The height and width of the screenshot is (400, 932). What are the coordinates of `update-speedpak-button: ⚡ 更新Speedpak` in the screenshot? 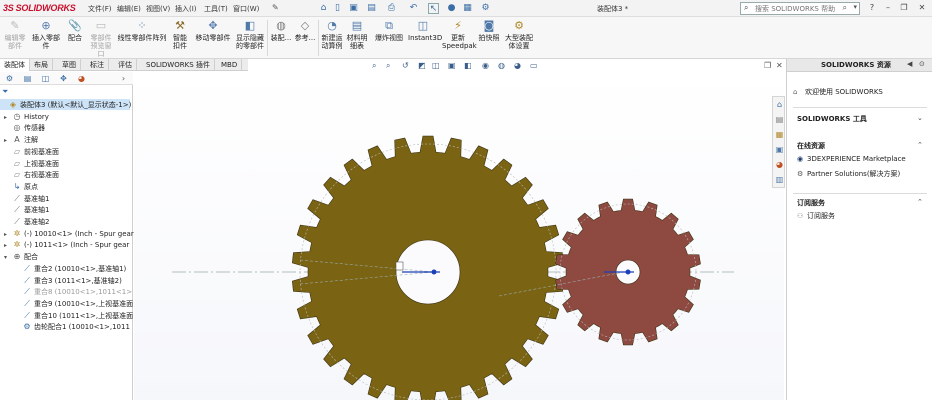 It's located at (459, 34).